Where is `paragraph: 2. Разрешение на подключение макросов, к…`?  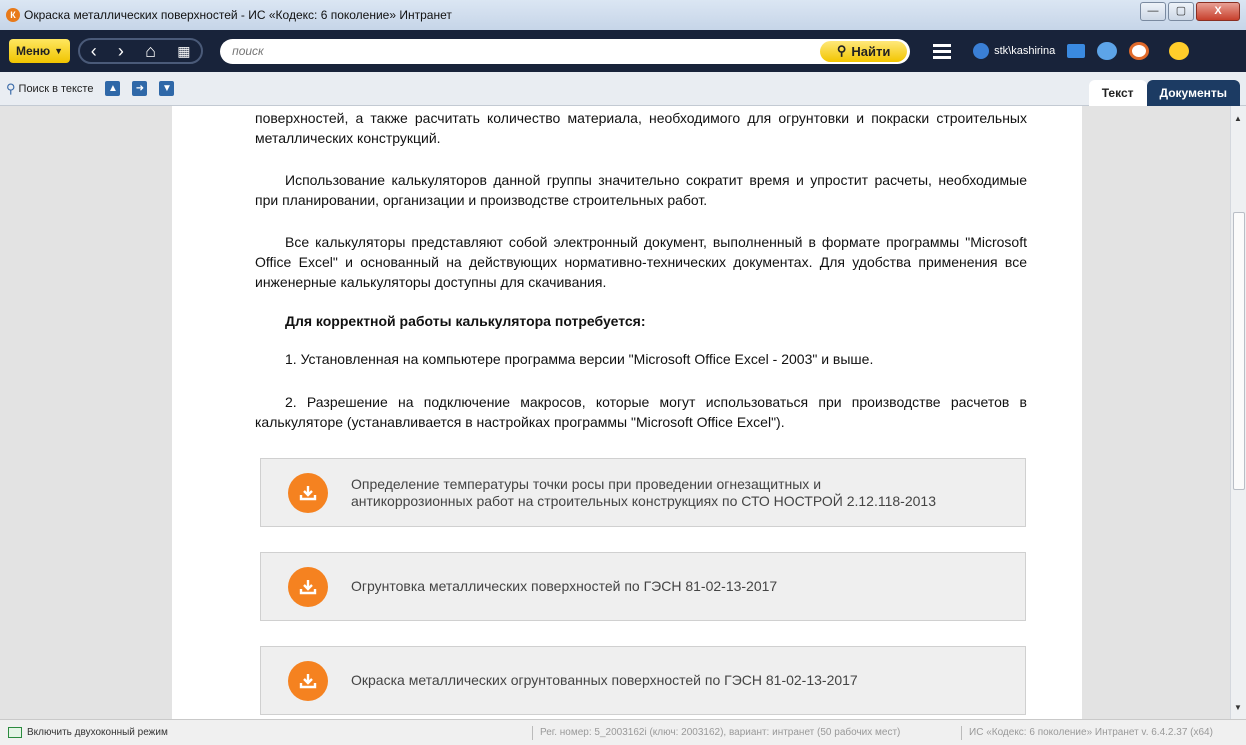
paragraph: 2. Разрешение на подключение макросов, к… is located at coordinates (641, 412).